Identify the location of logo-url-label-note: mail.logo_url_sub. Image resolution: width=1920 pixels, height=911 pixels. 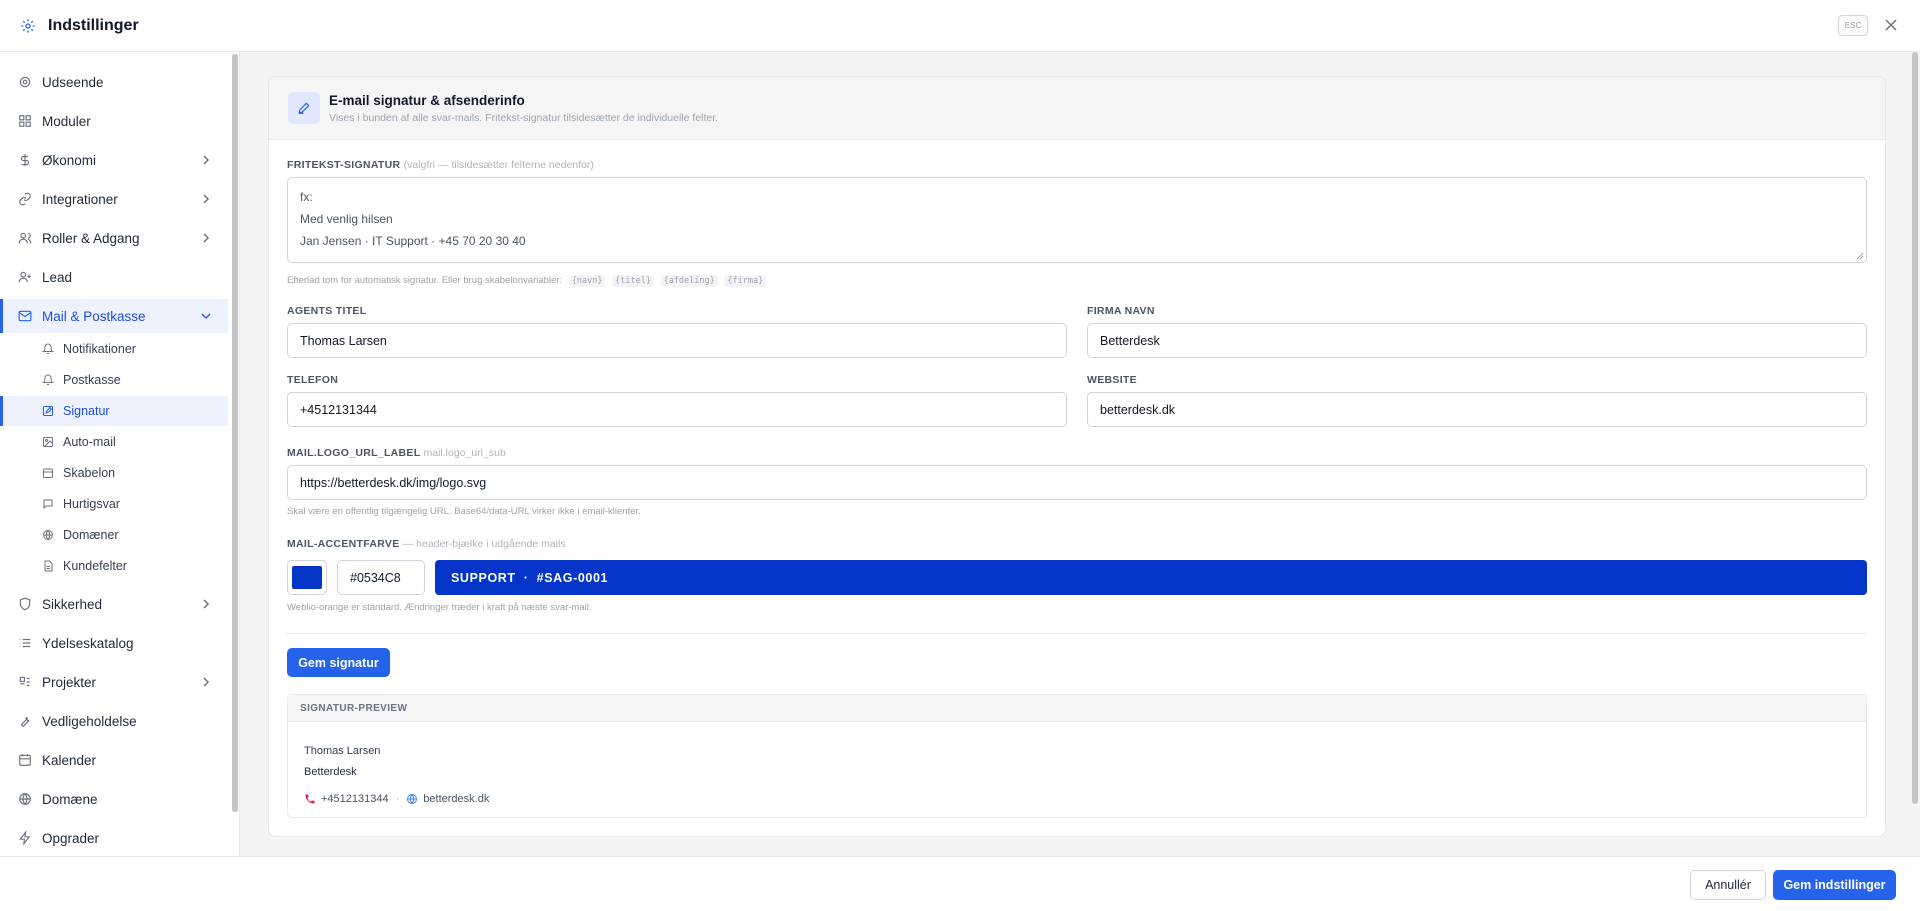
(464, 453).